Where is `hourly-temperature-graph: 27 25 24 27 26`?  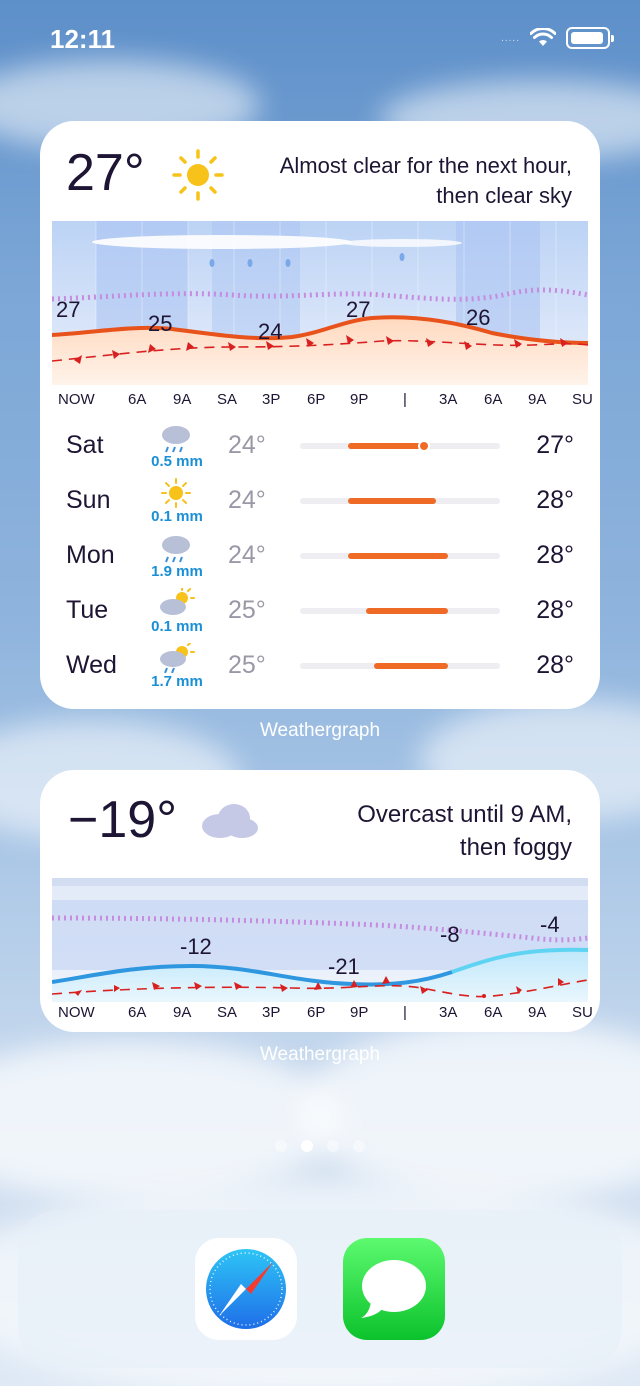 hourly-temperature-graph: 27 25 24 27 26 is located at coordinates (320, 303).